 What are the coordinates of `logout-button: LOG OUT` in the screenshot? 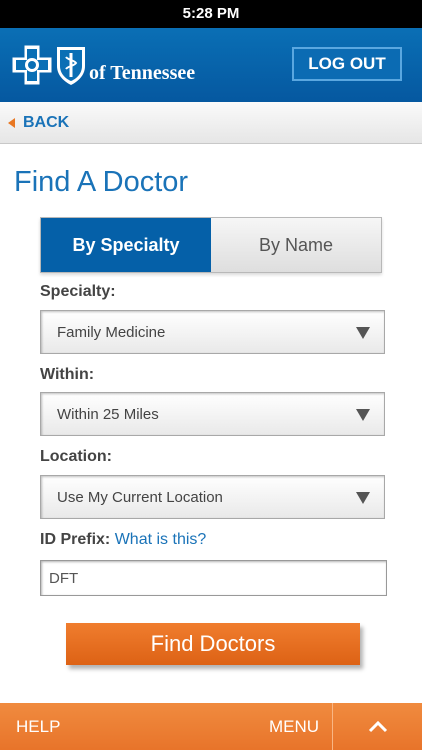 It's located at (347, 64).